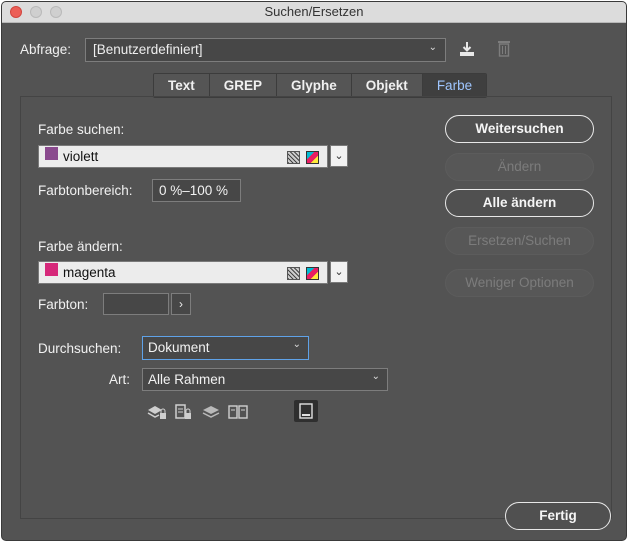  I want to click on find-color-value: violett, so click(81, 156).